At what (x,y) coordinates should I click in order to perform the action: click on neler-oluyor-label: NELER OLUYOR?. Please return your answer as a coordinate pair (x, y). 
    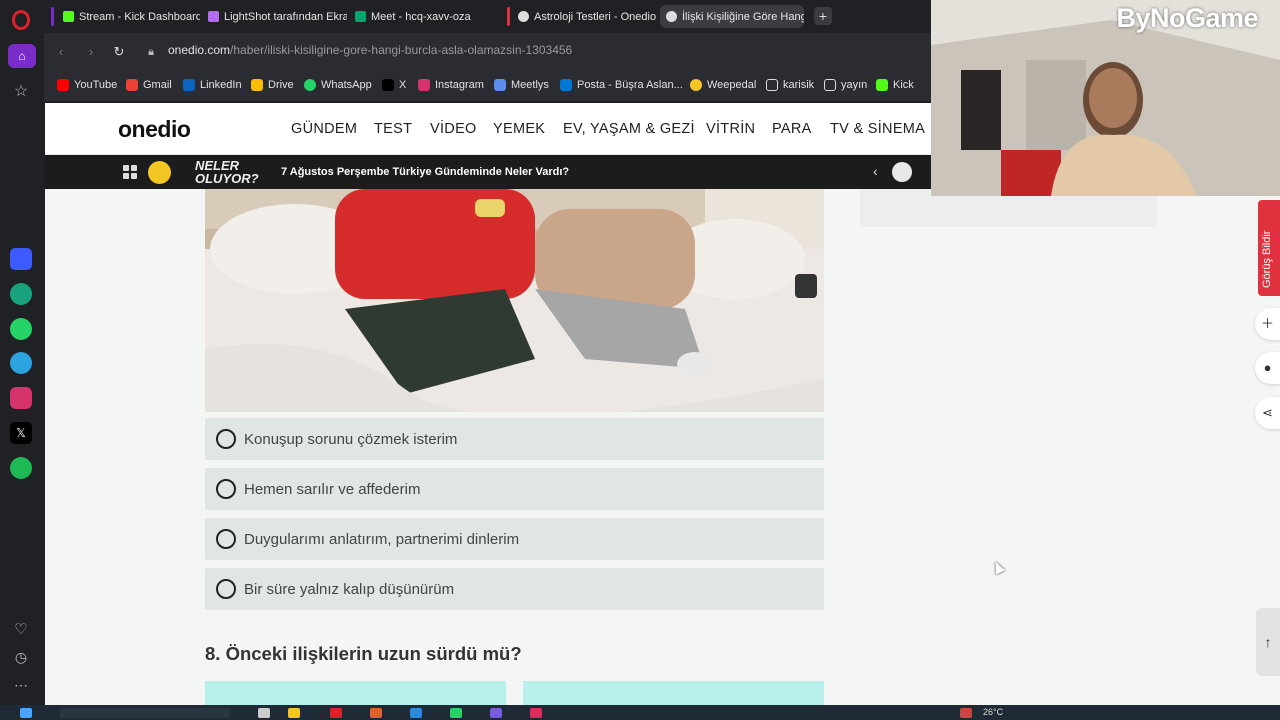
    Looking at the image, I should click on (227, 172).